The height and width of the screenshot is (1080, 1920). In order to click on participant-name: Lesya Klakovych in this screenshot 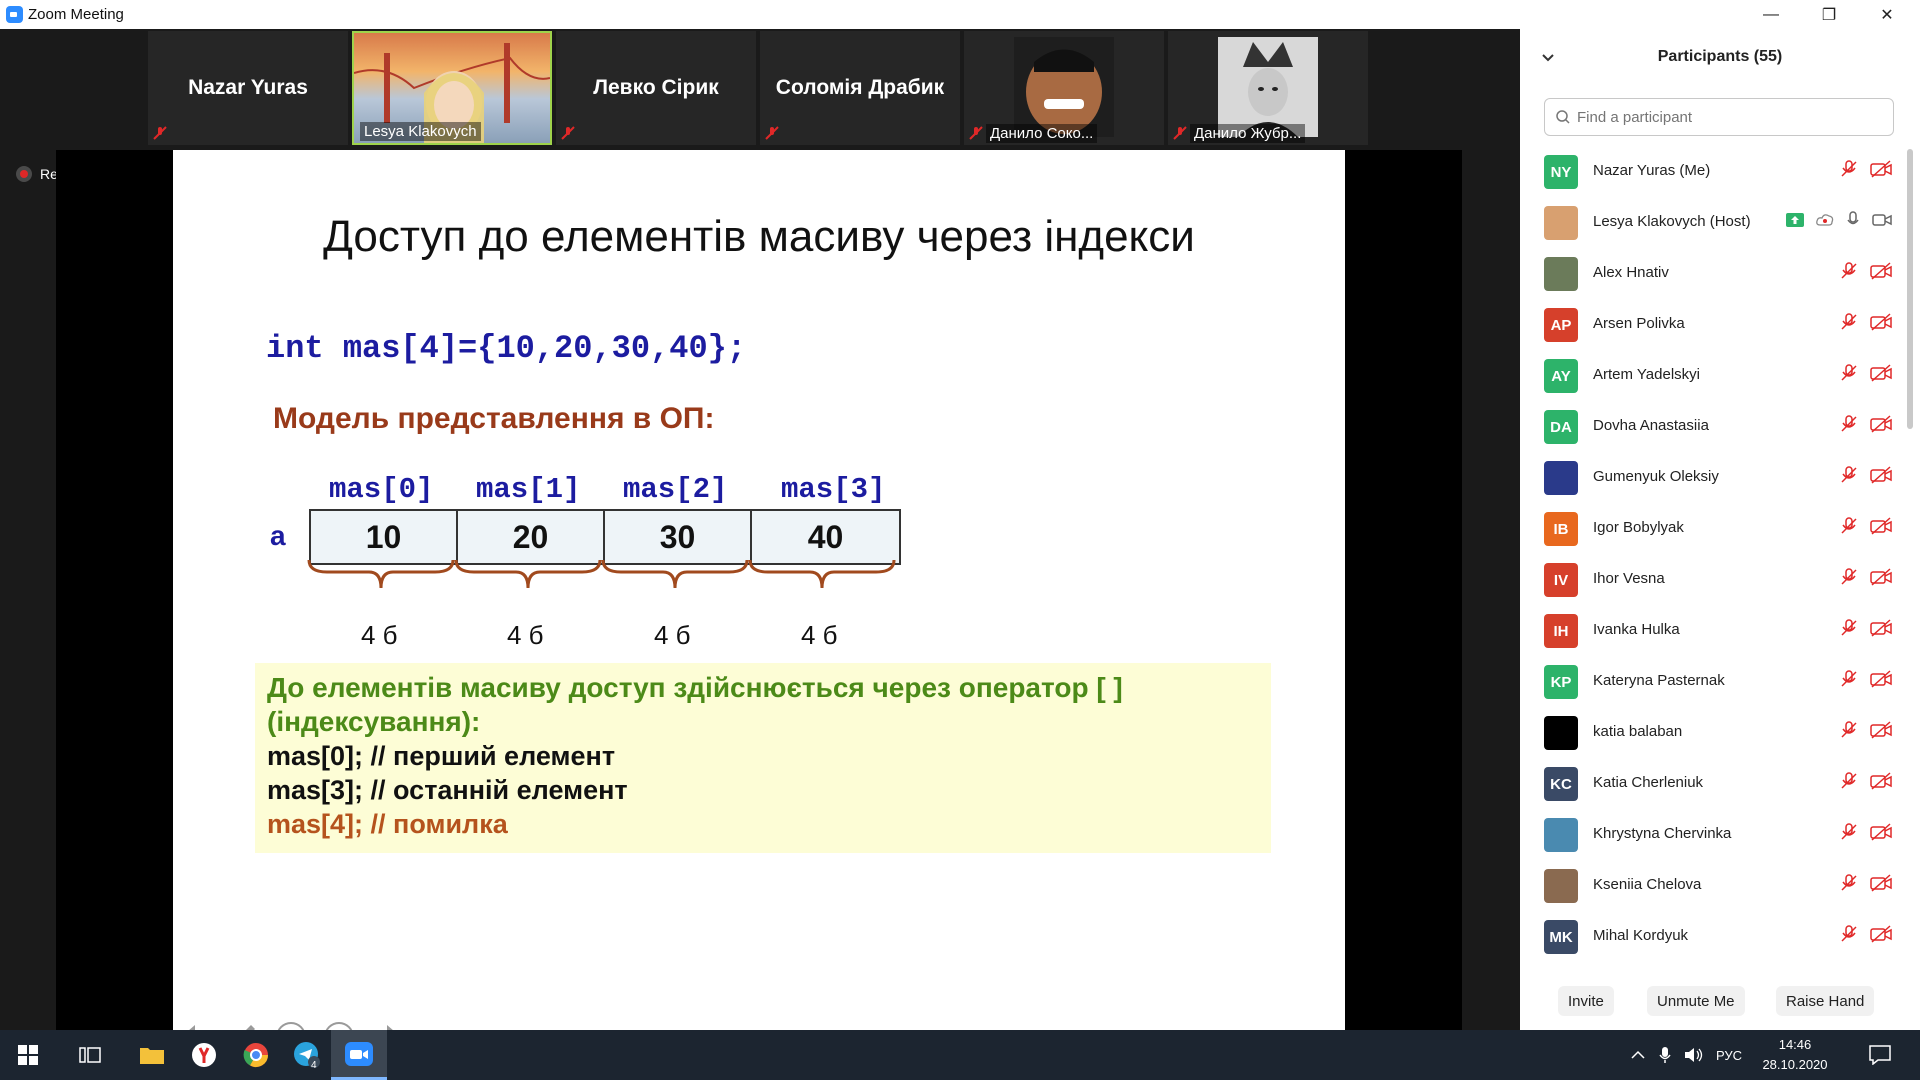, I will do `click(420, 131)`.